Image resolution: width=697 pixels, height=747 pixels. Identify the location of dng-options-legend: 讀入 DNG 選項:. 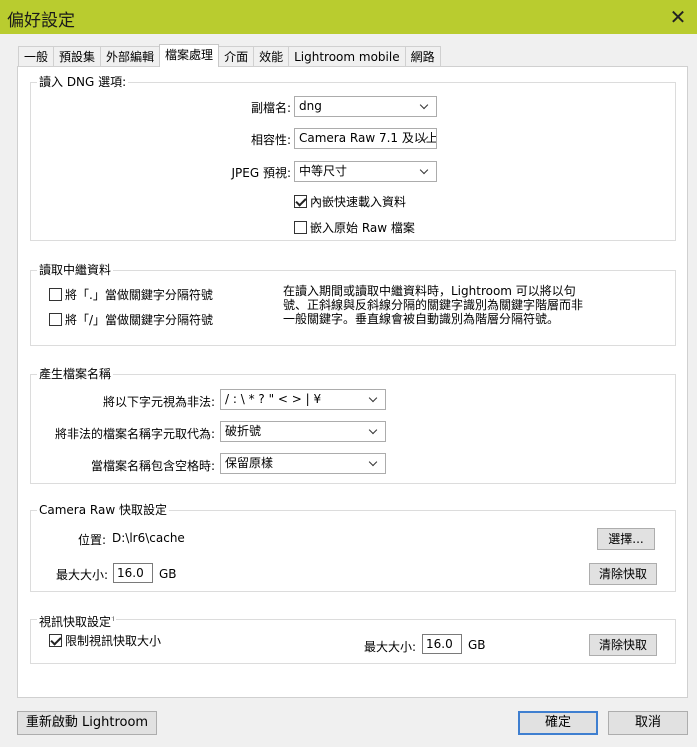
(83, 82).